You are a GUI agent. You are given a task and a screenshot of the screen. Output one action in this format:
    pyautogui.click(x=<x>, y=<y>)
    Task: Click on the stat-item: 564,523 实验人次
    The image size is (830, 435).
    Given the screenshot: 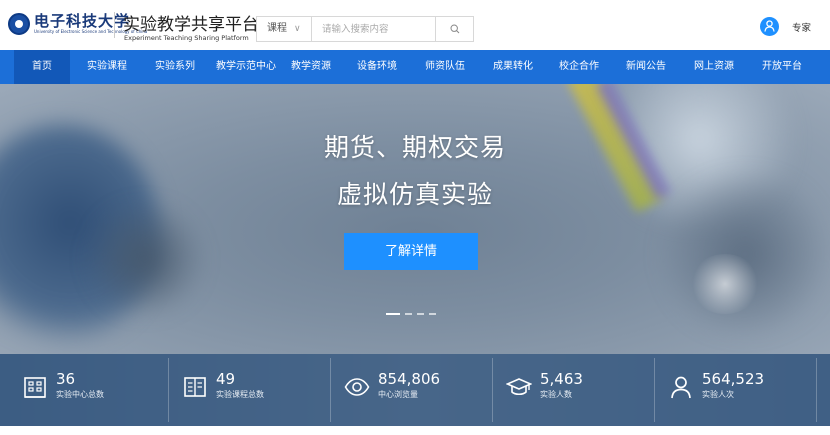 What is the action you would take?
    pyautogui.click(x=727, y=390)
    